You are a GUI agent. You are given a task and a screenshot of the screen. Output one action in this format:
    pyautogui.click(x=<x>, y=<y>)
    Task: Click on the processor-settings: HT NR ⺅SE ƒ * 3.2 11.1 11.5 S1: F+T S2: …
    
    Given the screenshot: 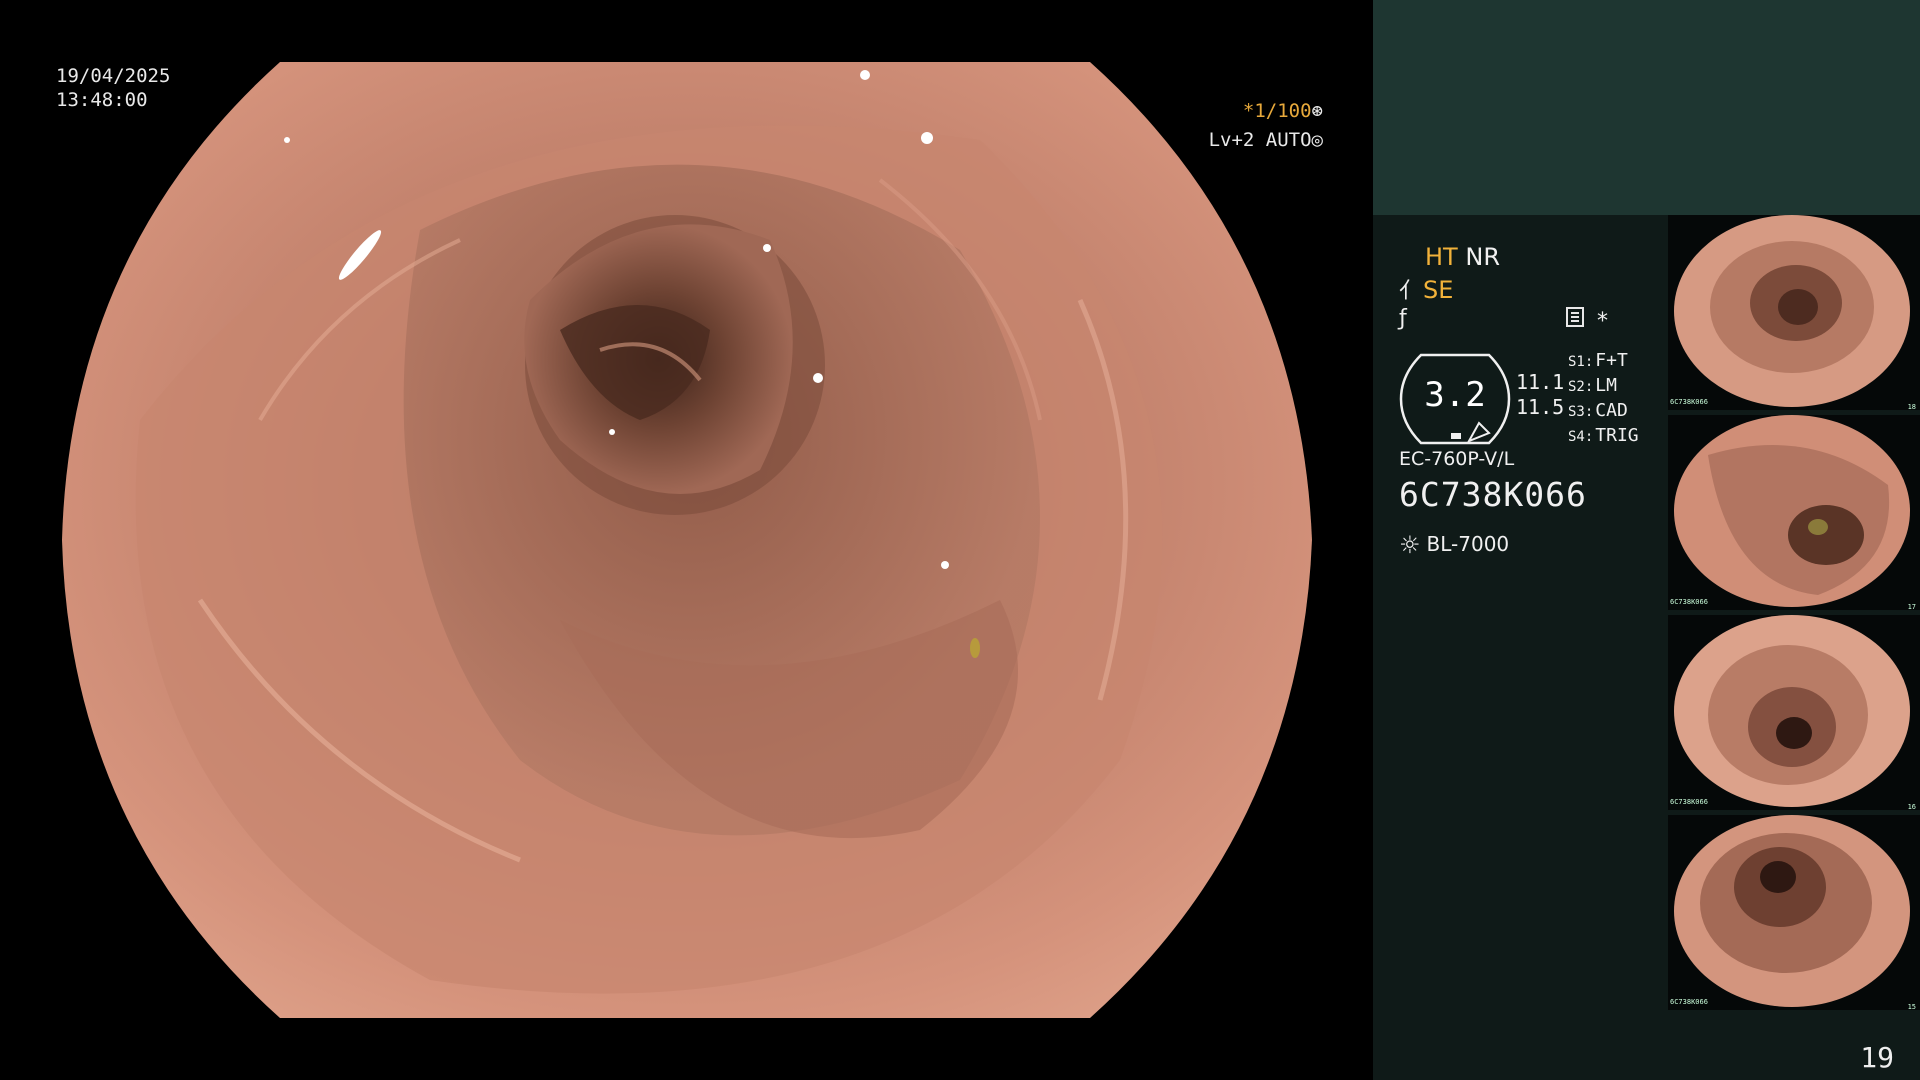 What is the action you would take?
    pyautogui.click(x=1520, y=647)
    